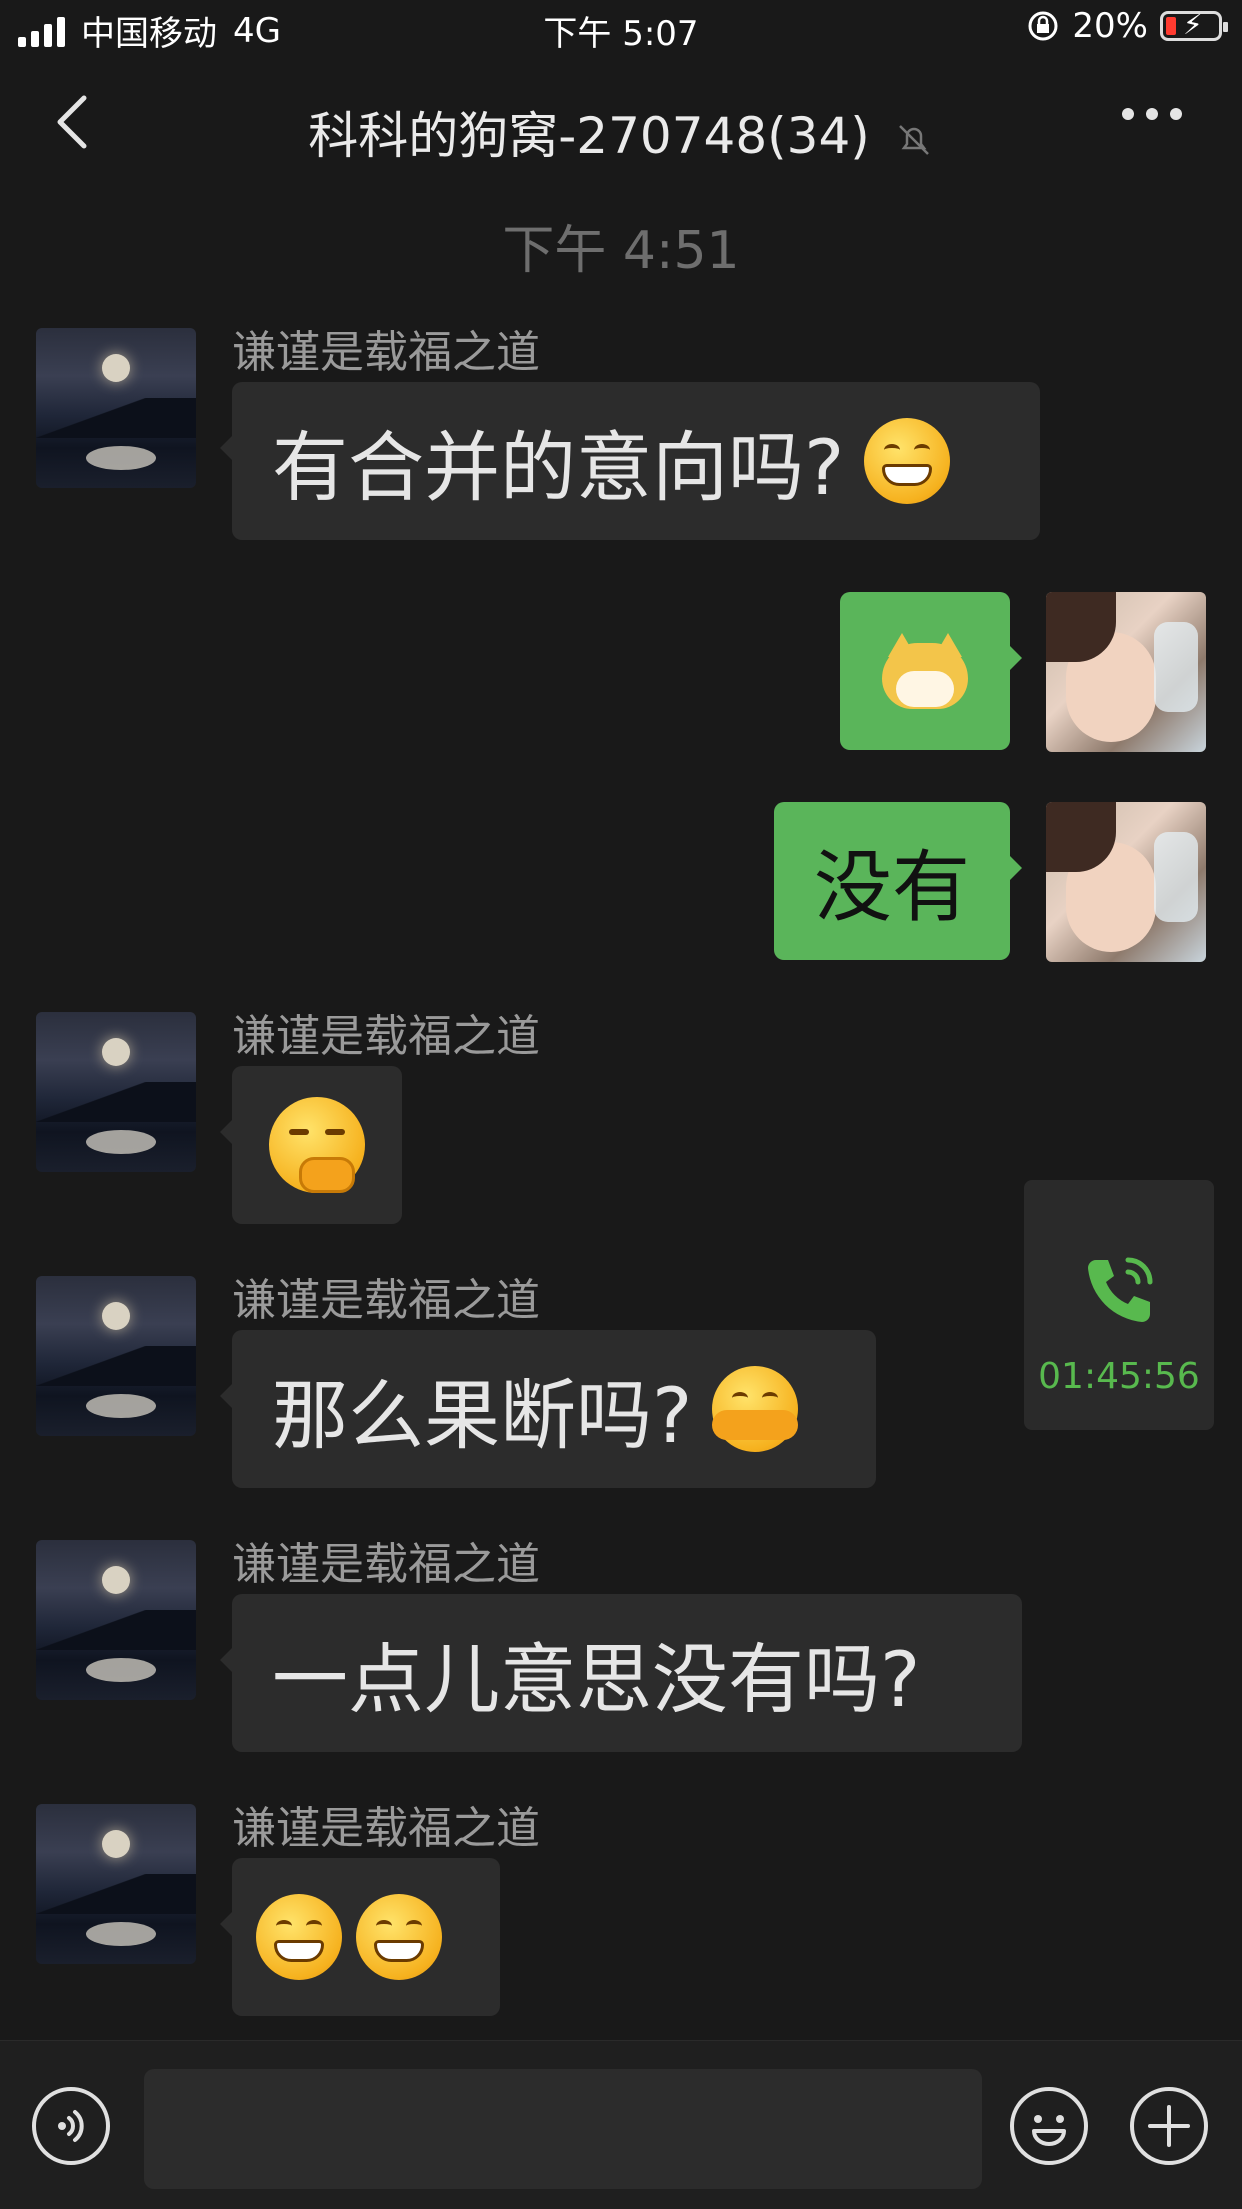  I want to click on message-bubble: 一点儿意思没有吗?, so click(621, 1673).